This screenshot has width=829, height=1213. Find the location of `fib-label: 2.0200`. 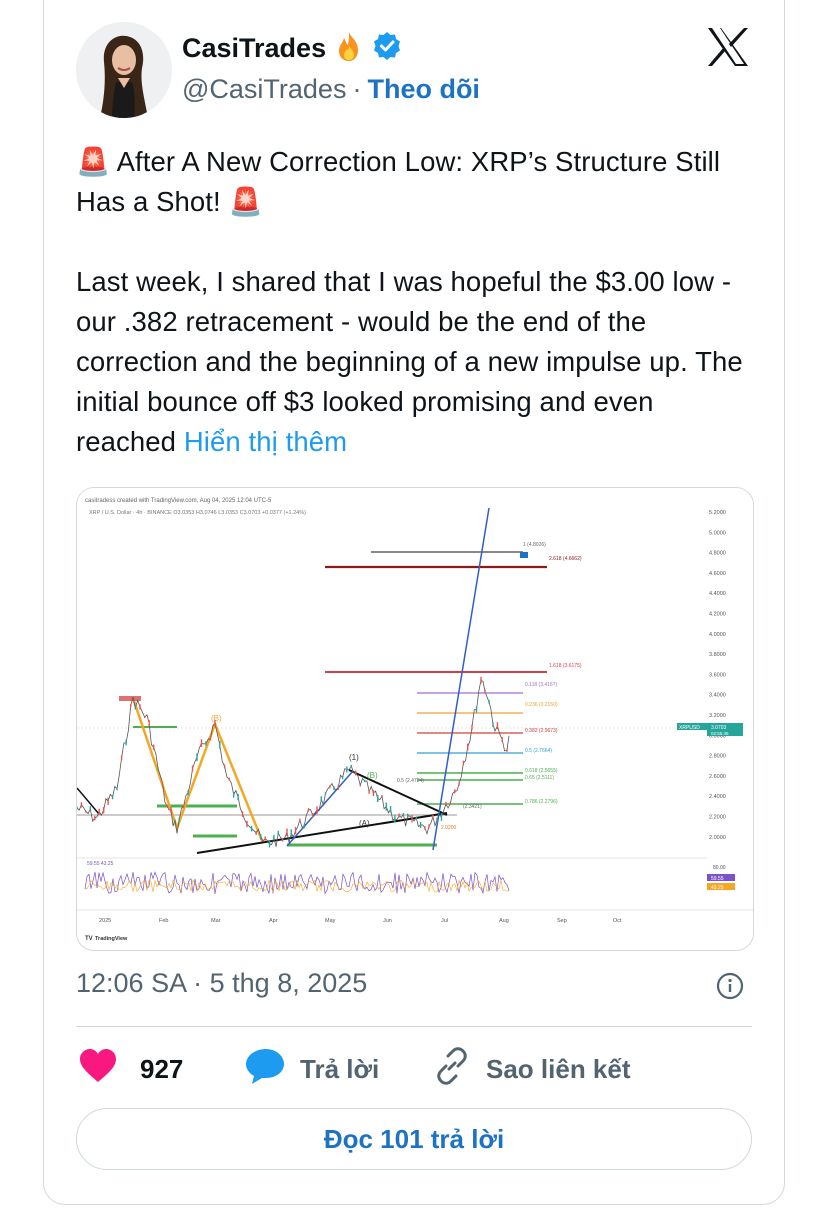

fib-label: 2.0200 is located at coordinates (449, 828).